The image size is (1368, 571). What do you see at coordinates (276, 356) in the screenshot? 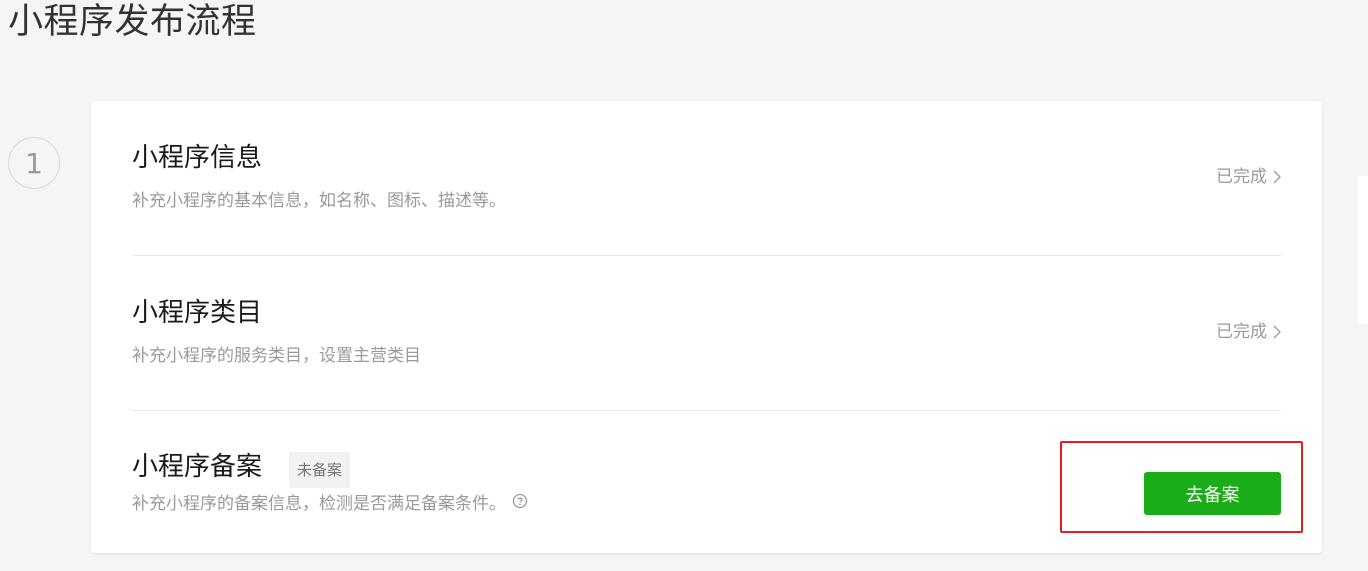
I see `section-description: 补充小程序的服务类目，设置主营类目` at bounding box center [276, 356].